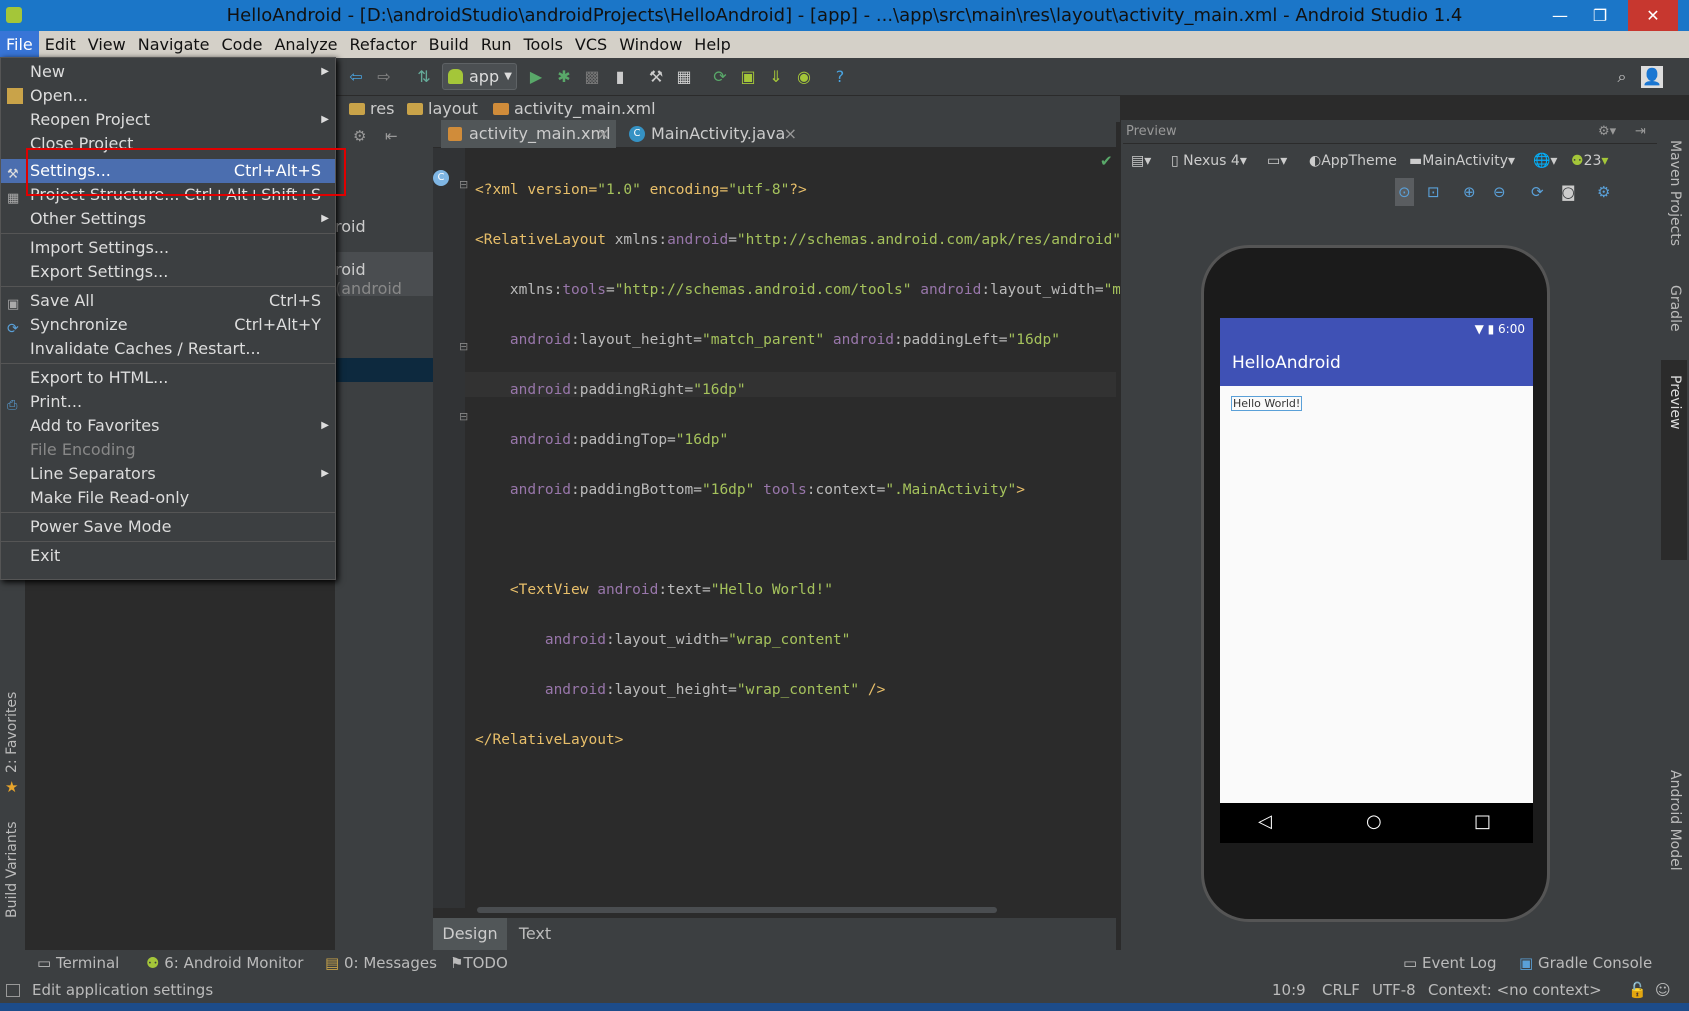 The image size is (1689, 1011). I want to click on hello-world-textview: Hello World!, so click(1267, 403).